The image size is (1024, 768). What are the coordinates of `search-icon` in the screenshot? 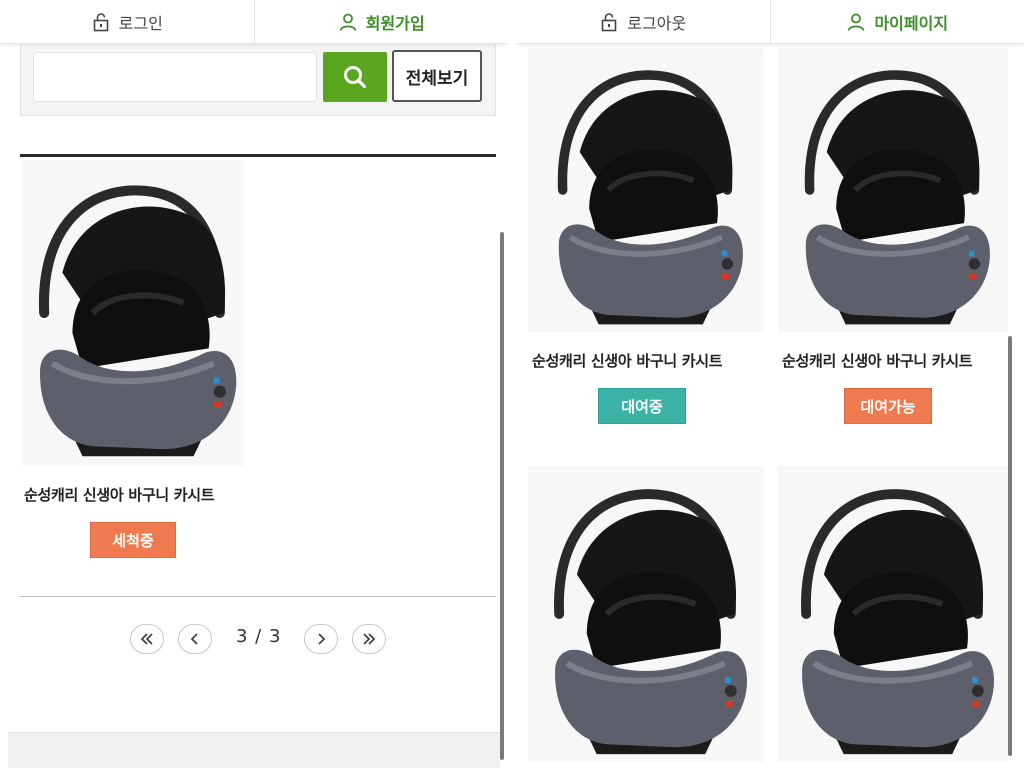 It's located at (355, 77).